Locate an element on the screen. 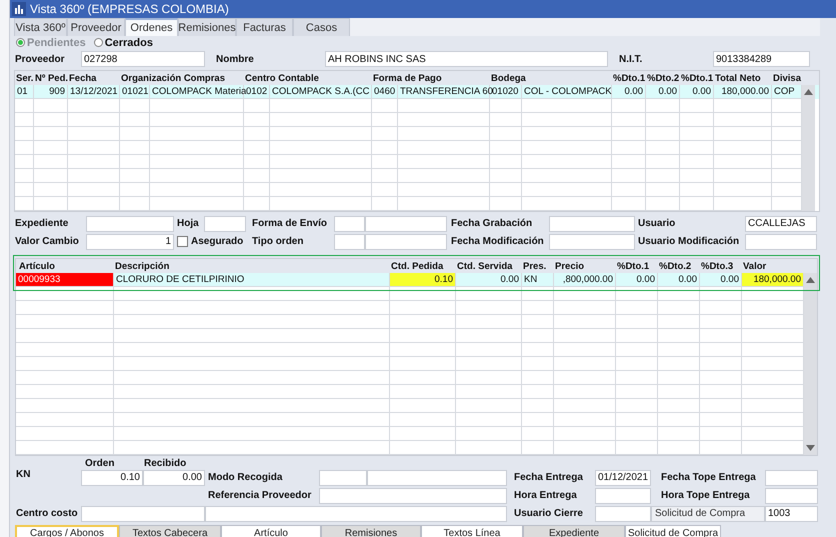  column-header: Total Neto is located at coordinates (743, 79).